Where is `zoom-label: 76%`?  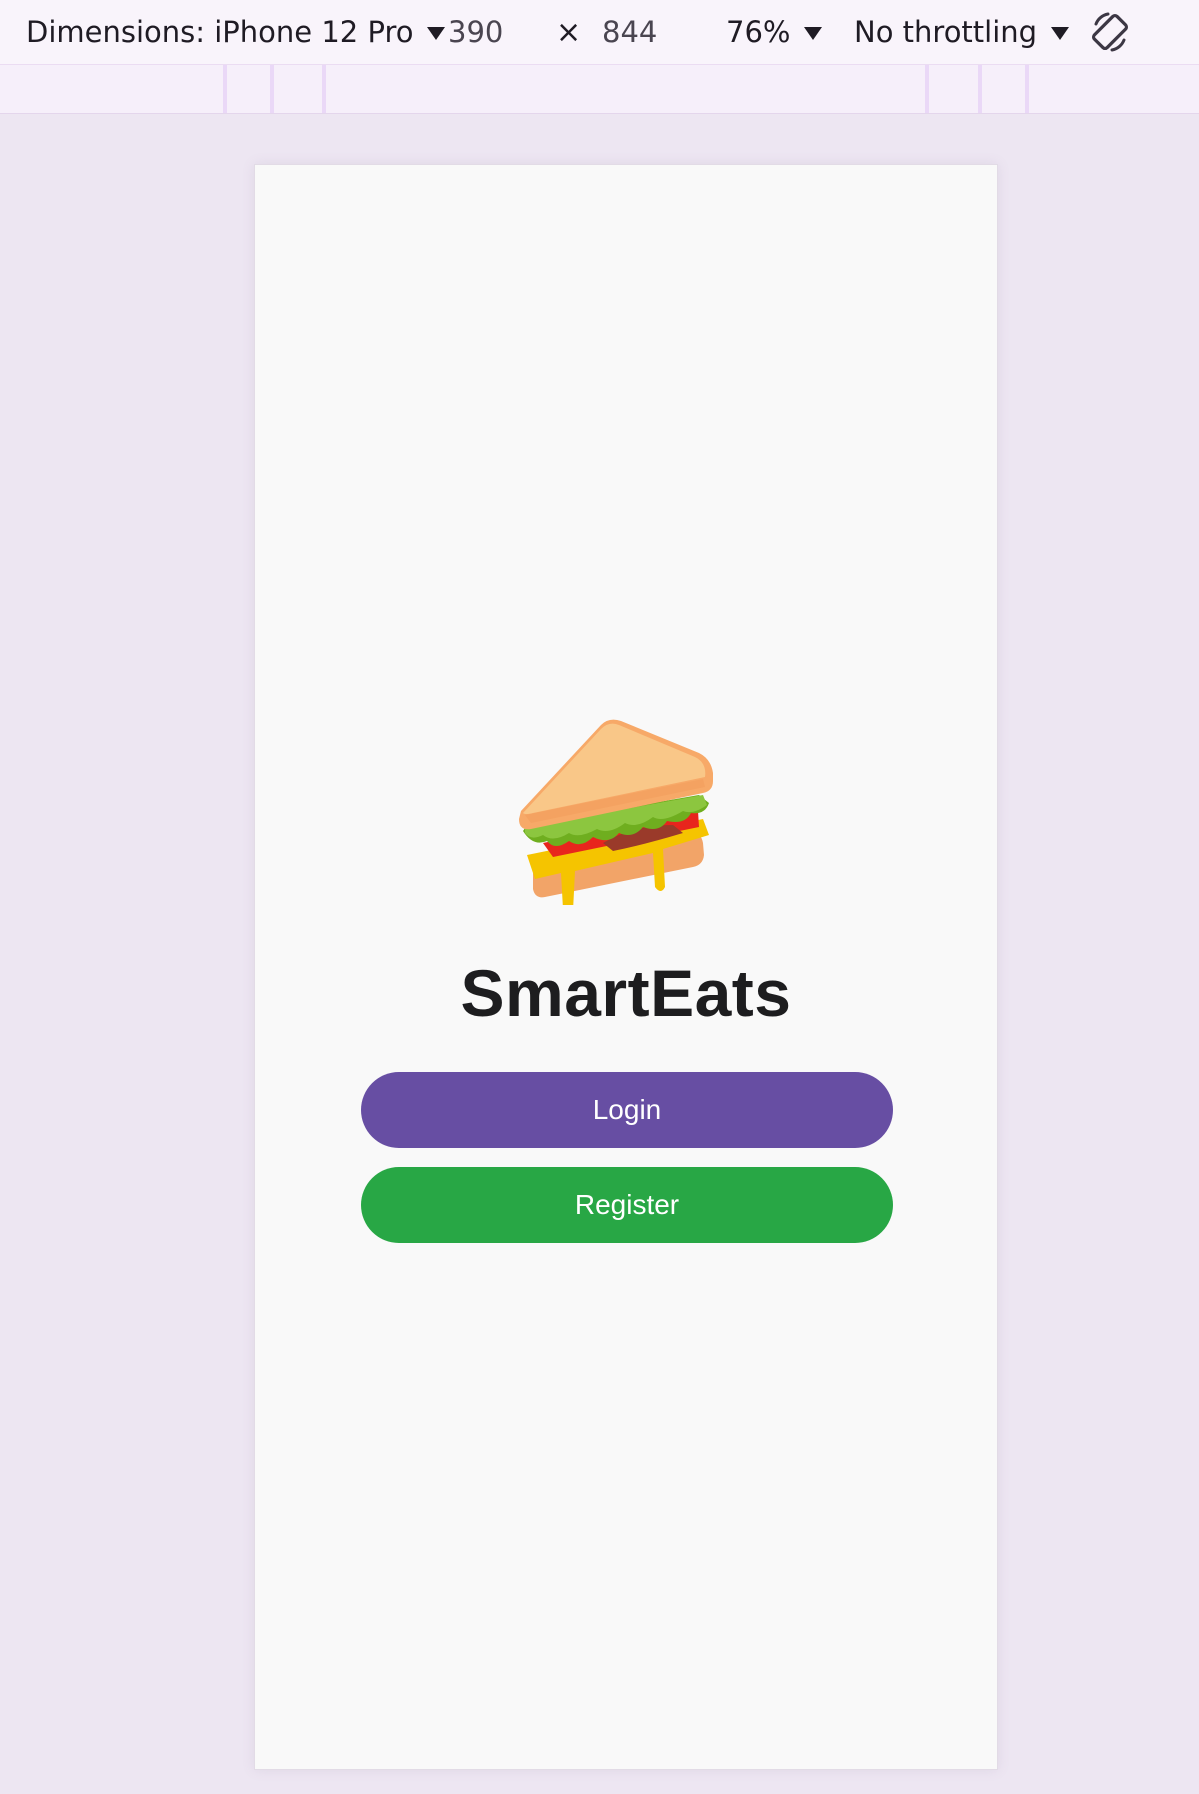 zoom-label: 76% is located at coordinates (758, 32).